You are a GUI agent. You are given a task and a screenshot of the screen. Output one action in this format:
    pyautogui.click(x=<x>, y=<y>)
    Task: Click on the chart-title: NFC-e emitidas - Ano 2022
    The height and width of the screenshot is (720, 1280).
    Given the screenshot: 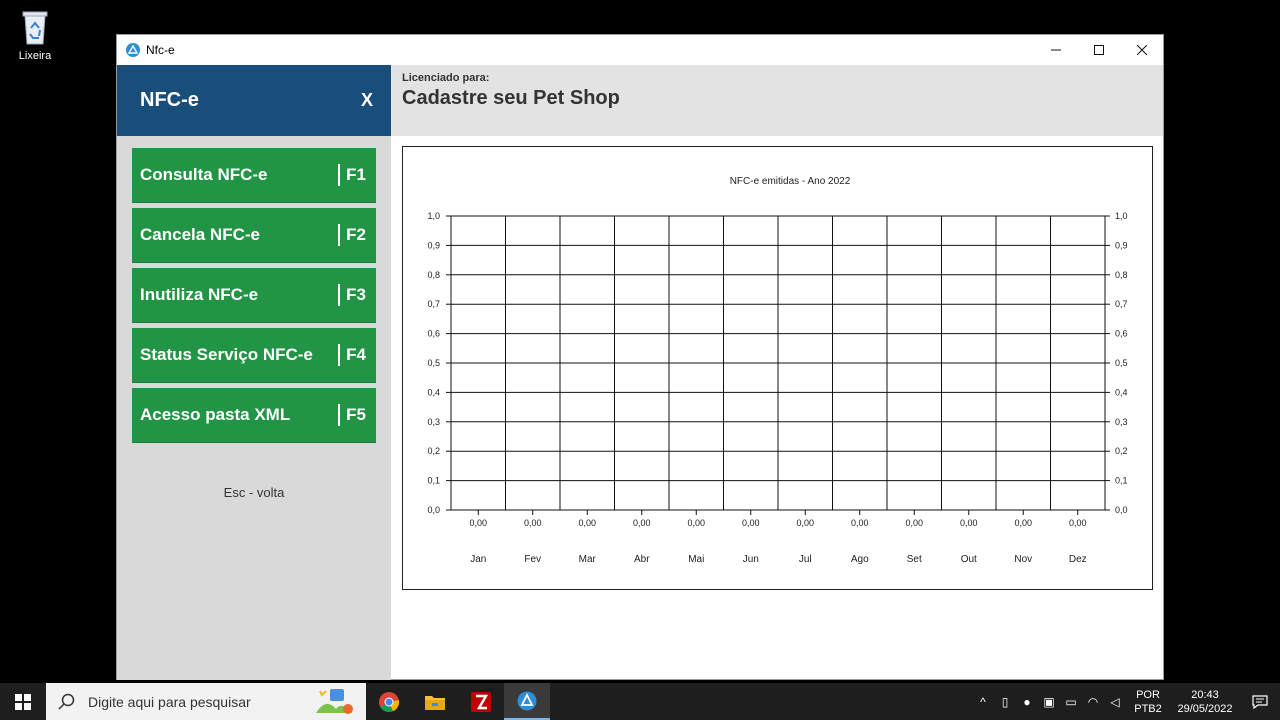 What is the action you would take?
    pyautogui.click(x=790, y=181)
    